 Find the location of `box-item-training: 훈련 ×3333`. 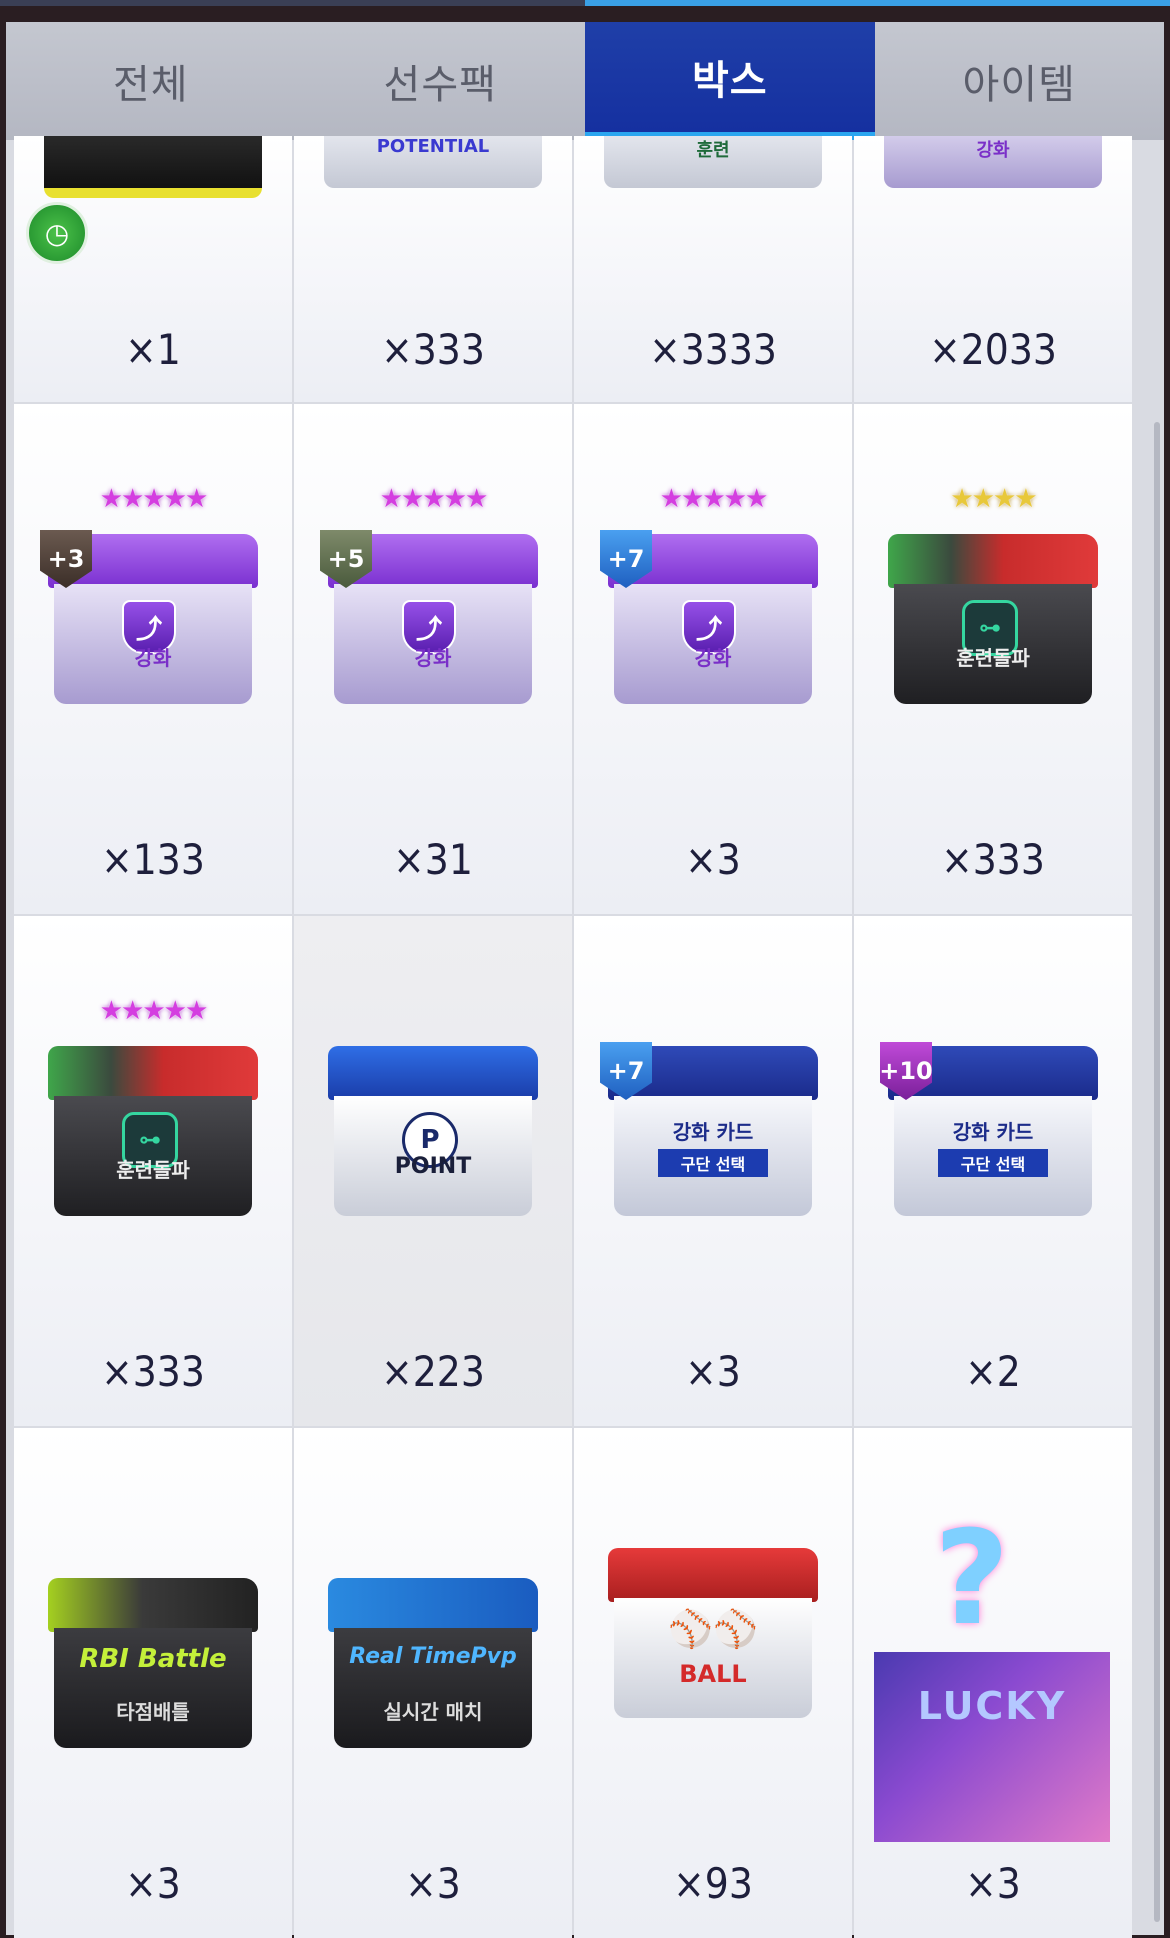

box-item-training: 훈련 ×3333 is located at coordinates (713, 269).